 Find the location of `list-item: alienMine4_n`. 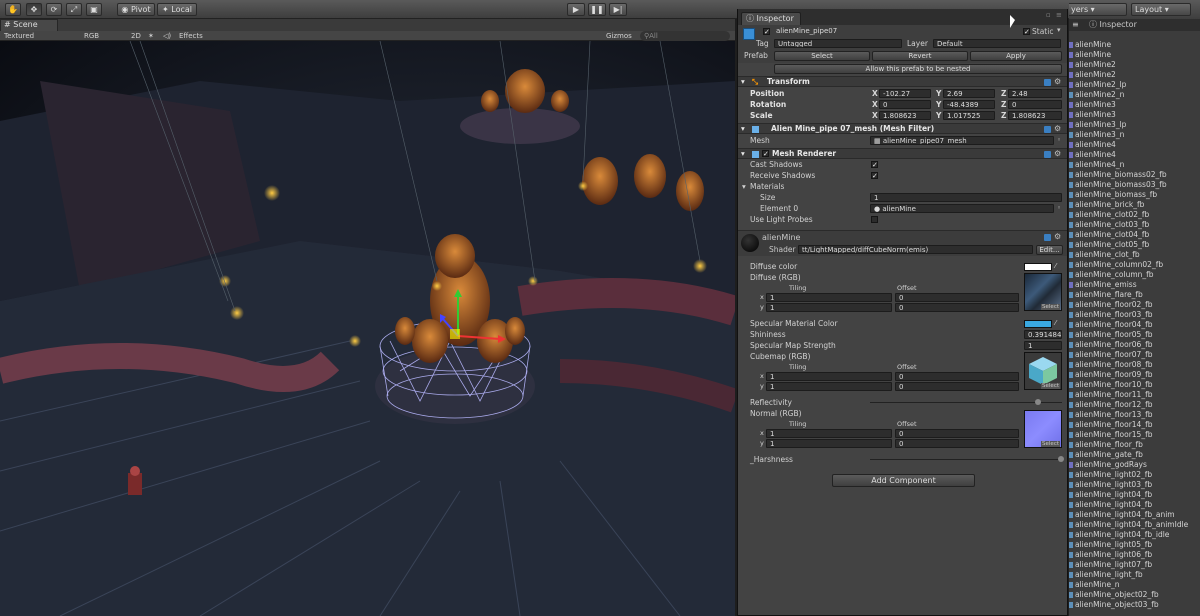

list-item: alienMine4_n is located at coordinates (1134, 165).